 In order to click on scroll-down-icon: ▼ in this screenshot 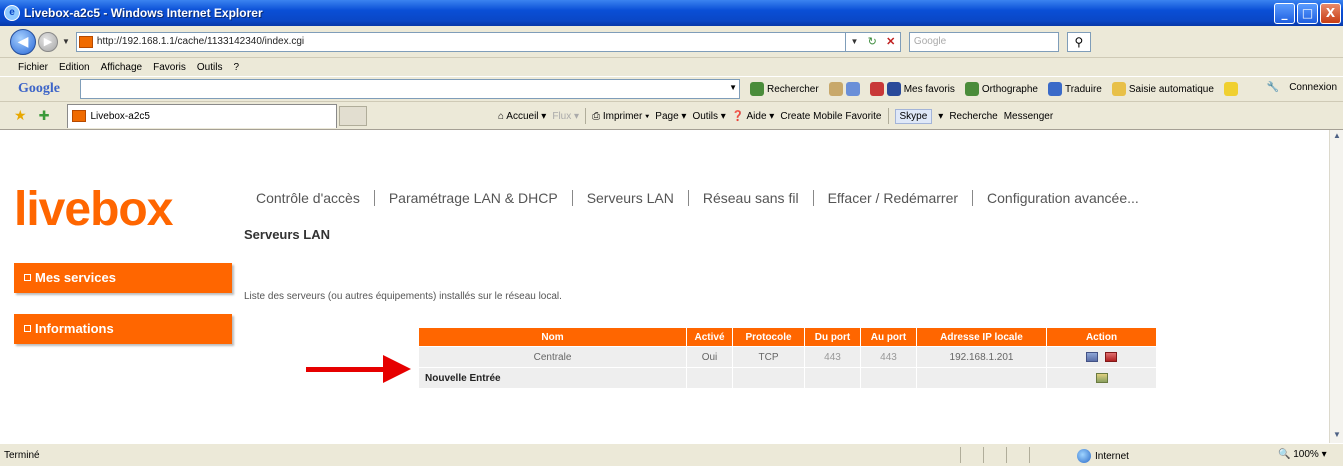, I will do `click(1337, 436)`.